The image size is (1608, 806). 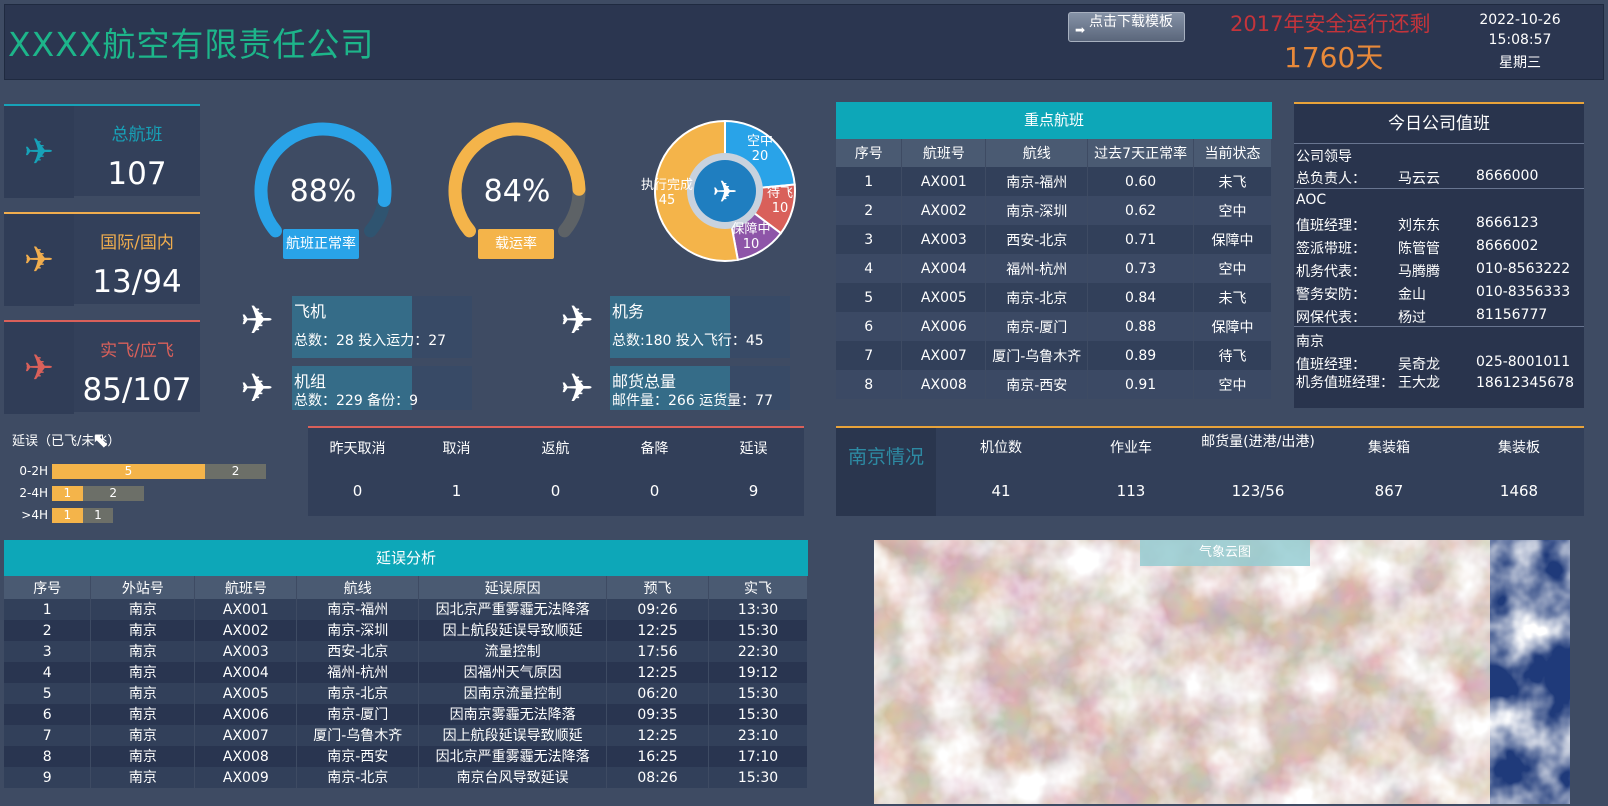 What do you see at coordinates (869, 297) in the screenshot?
I see `table-cell: 5` at bounding box center [869, 297].